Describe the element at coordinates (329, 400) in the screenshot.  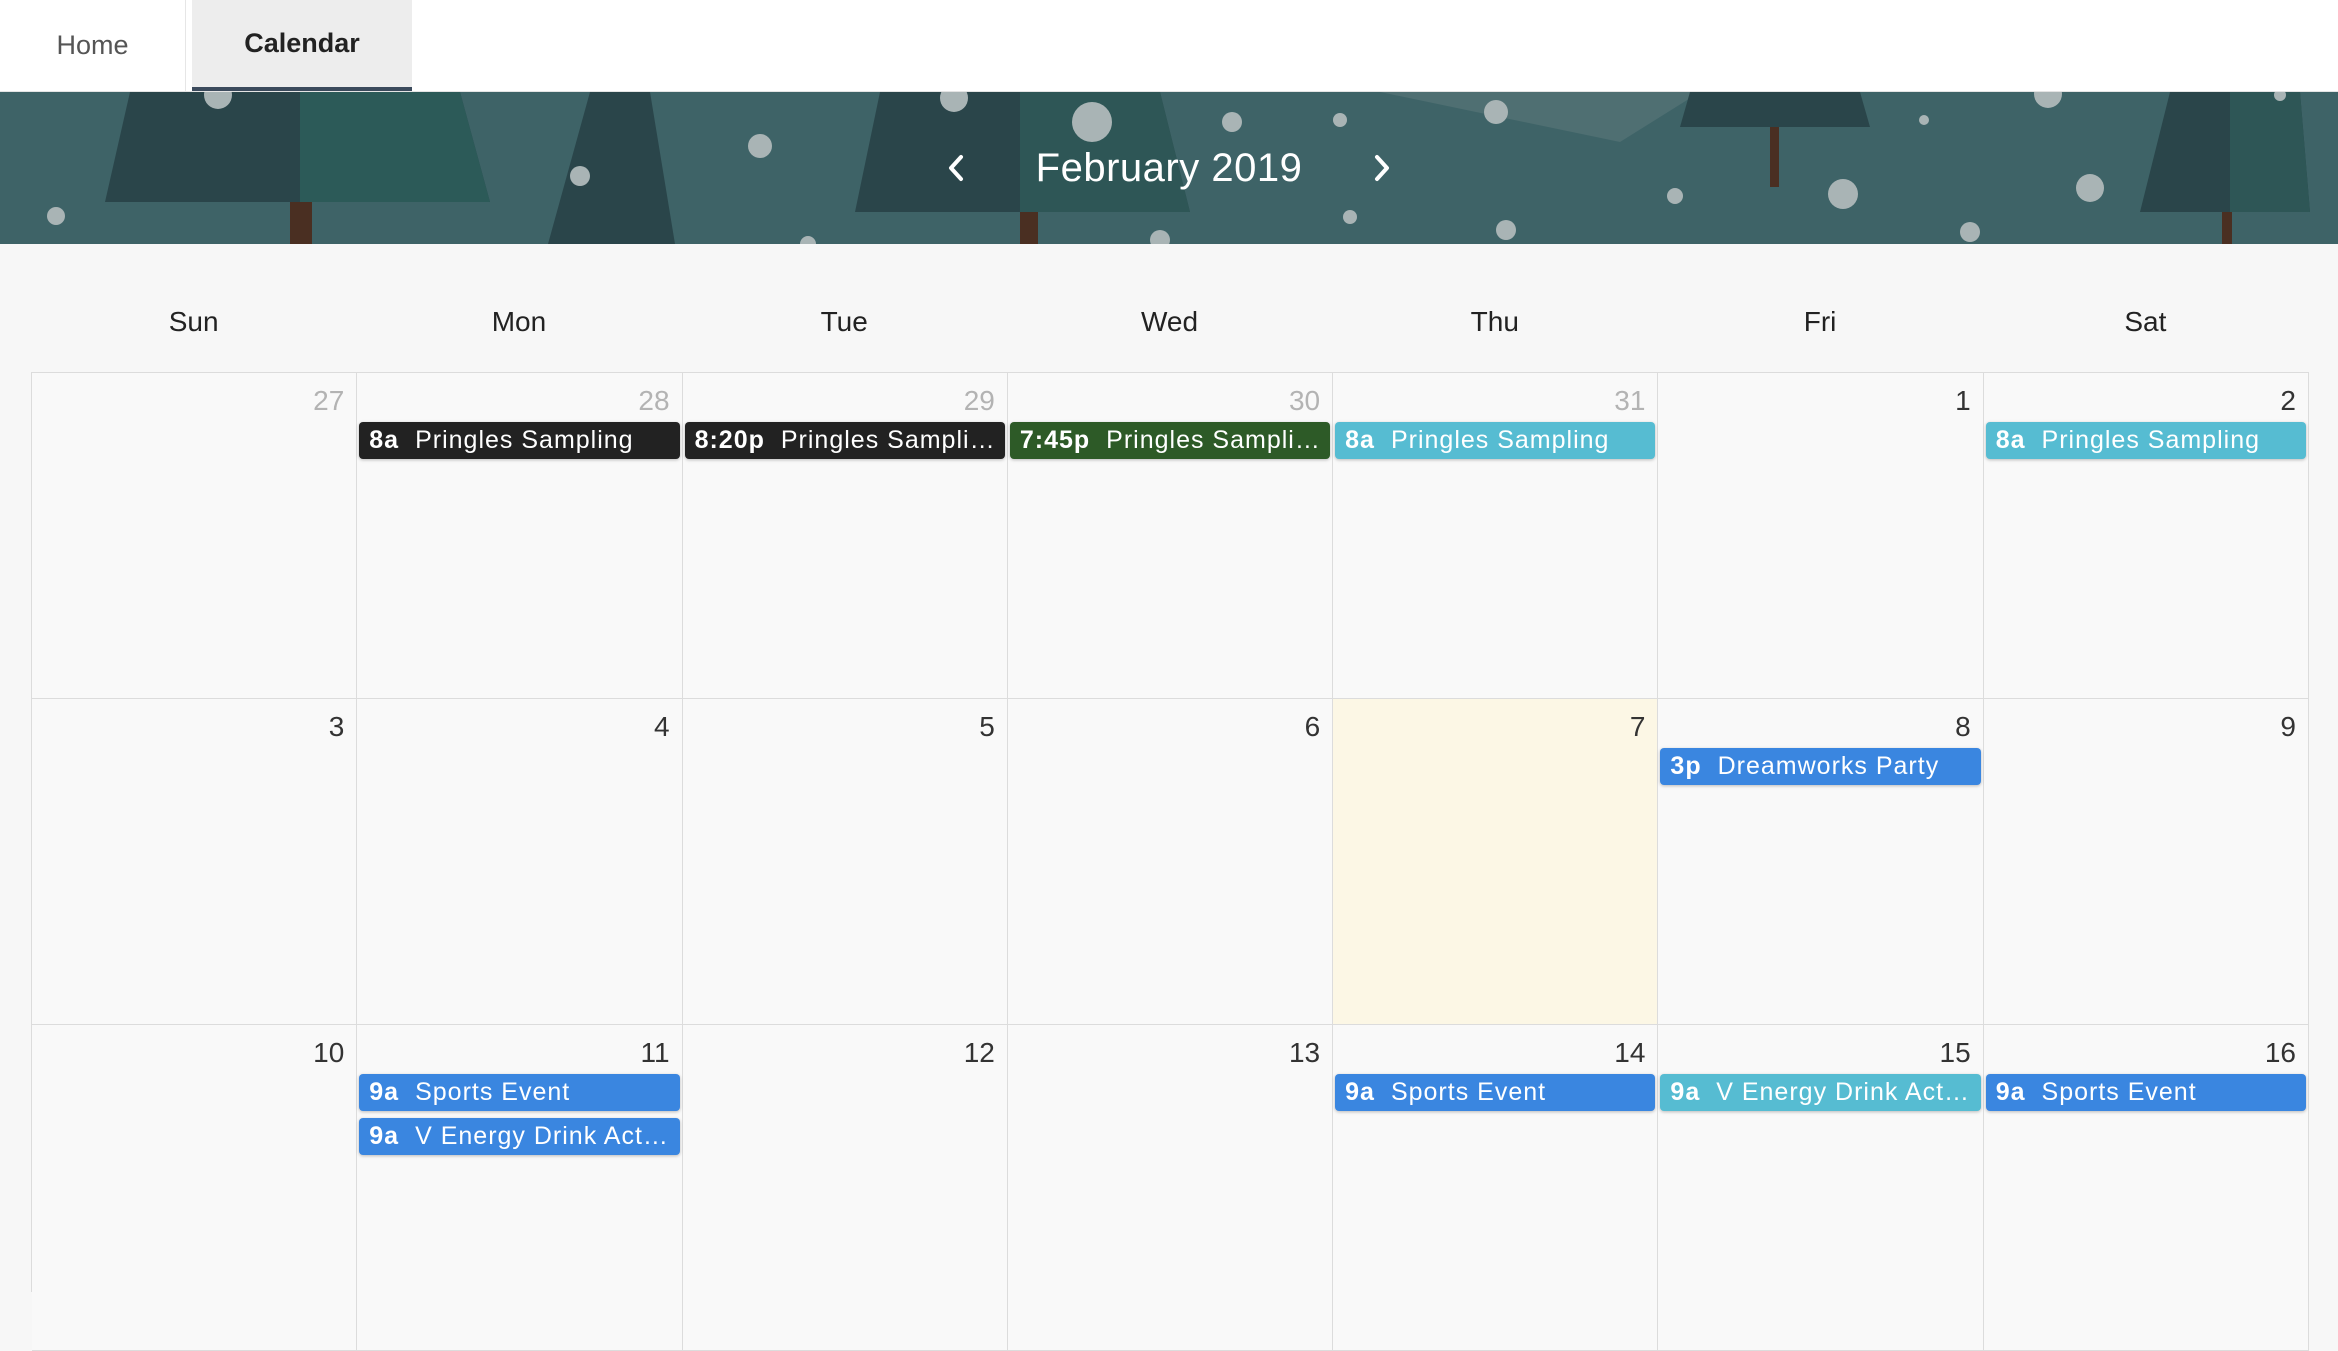
I see `day-number: 27` at that location.